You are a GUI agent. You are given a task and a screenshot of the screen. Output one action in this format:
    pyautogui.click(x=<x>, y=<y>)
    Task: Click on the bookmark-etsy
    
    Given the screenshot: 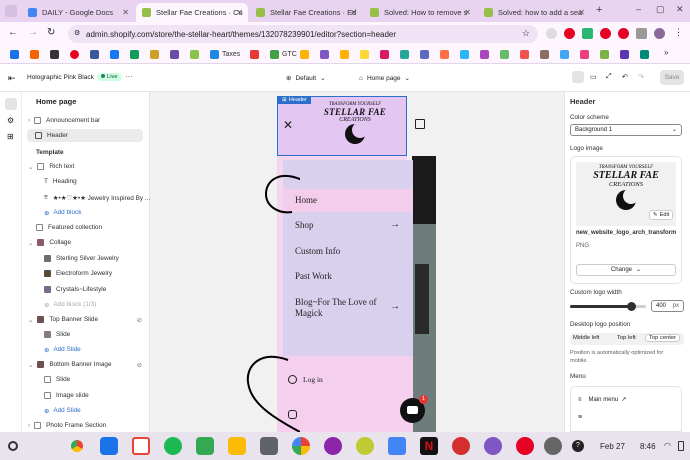 What is the action you would take?
    pyautogui.click(x=34, y=54)
    